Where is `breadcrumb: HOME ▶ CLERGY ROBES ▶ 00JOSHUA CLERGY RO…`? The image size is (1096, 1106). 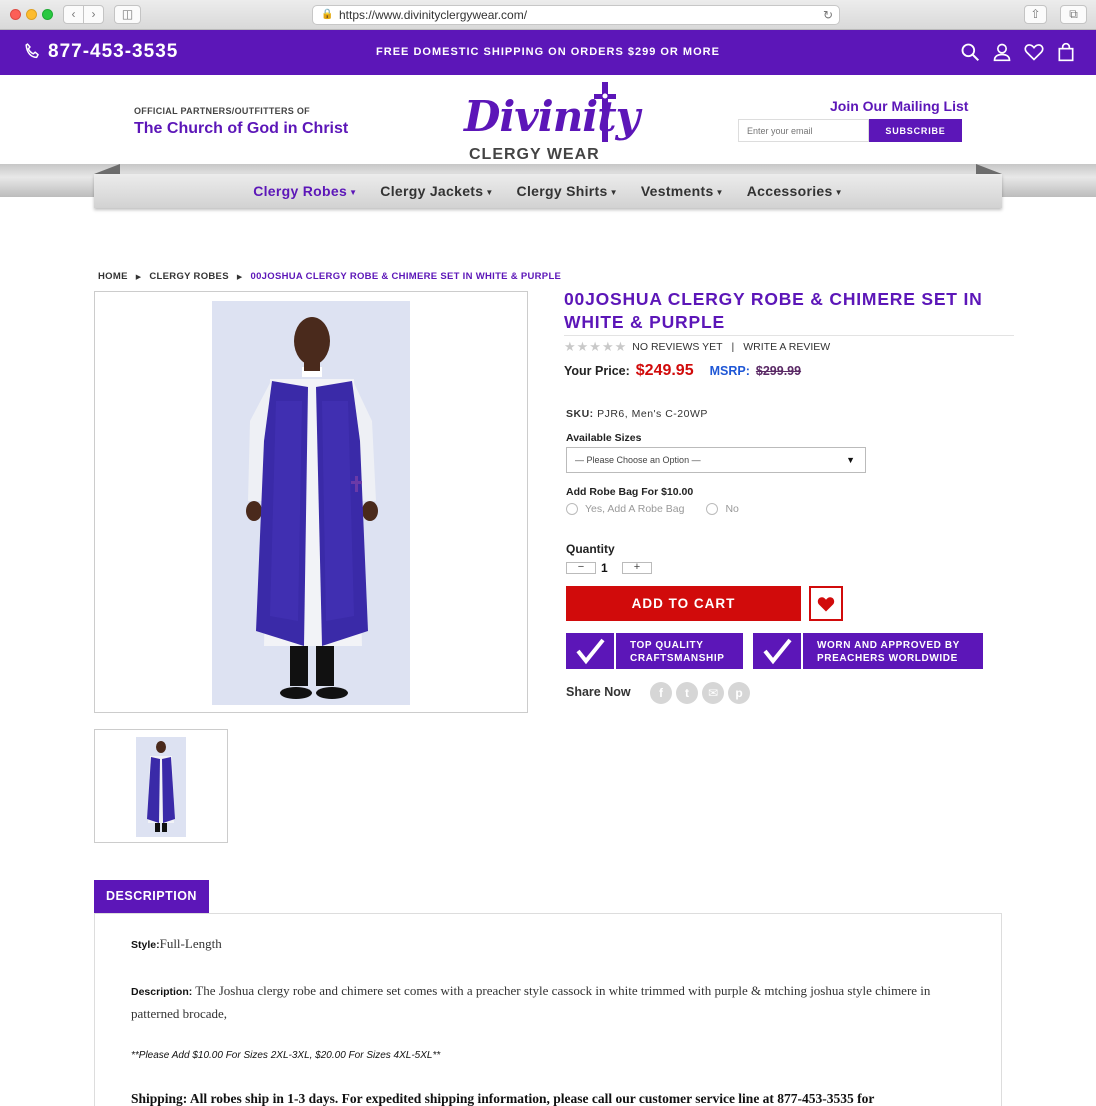
breadcrumb: HOME ▶ CLERGY ROBES ▶ 00JOSHUA CLERGY RO… is located at coordinates (329, 276).